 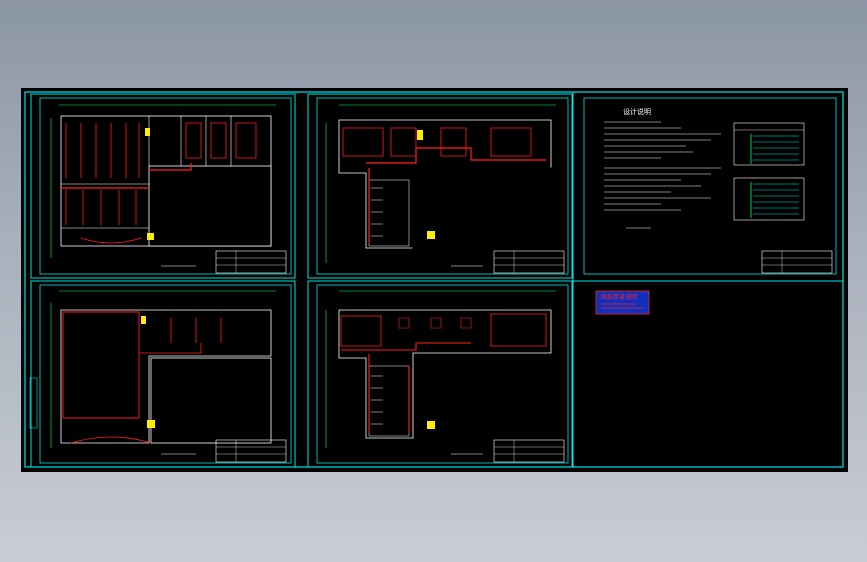 What do you see at coordinates (619, 297) in the screenshot?
I see `stamp-title: 图纸目录说明` at bounding box center [619, 297].